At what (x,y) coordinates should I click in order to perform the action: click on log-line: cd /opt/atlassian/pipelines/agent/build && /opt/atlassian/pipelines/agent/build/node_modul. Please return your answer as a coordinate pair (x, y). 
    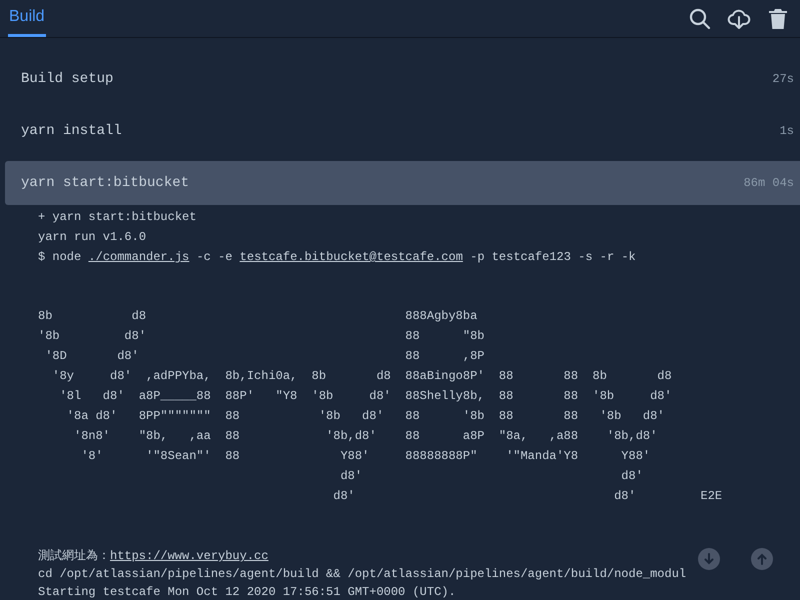
    Looking at the image, I should click on (363, 574).